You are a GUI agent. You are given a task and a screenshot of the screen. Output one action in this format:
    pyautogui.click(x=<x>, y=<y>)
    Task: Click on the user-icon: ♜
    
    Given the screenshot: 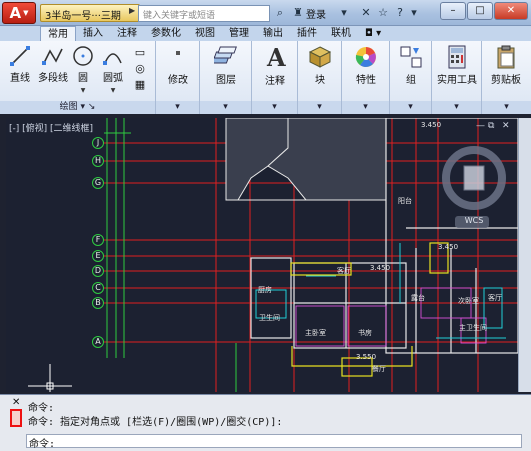 What is the action you would take?
    pyautogui.click(x=298, y=13)
    